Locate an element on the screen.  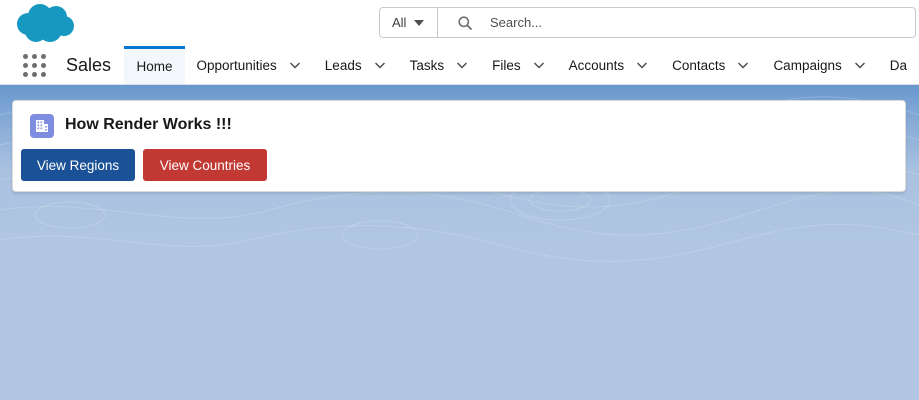
global-search: All is located at coordinates (647, 22).